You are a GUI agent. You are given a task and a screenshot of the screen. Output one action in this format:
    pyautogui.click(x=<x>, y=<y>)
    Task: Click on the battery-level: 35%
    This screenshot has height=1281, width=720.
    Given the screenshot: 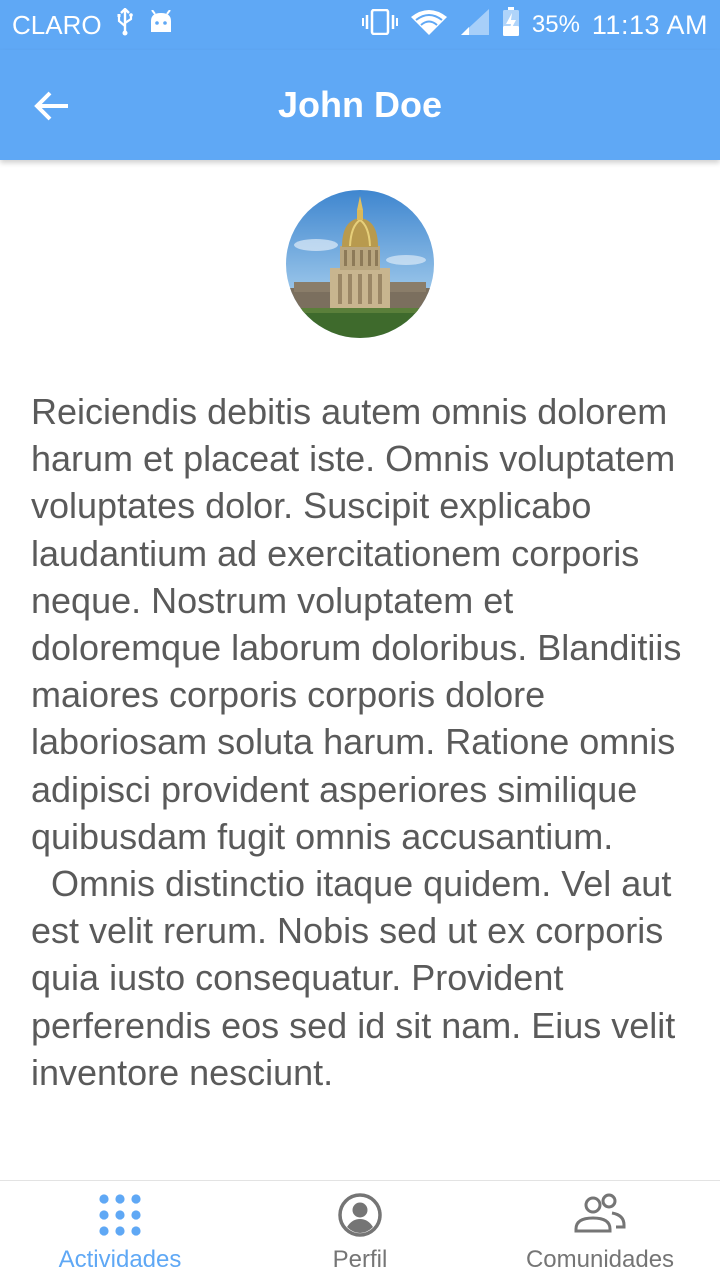 What is the action you would take?
    pyautogui.click(x=555, y=24)
    